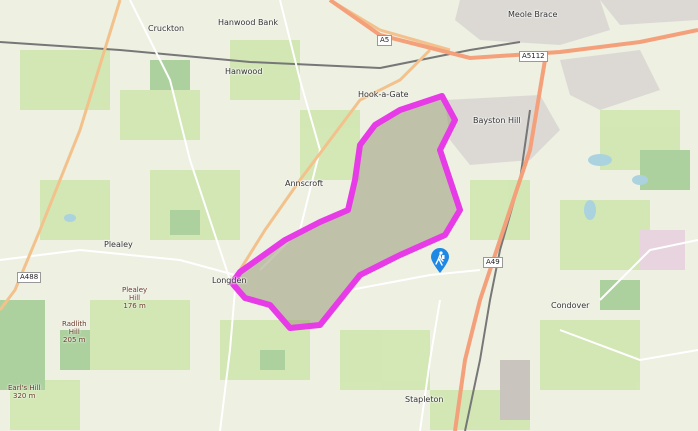 The width and height of the screenshot is (698, 431). I want to click on place-label: Stapleton, so click(424, 399).